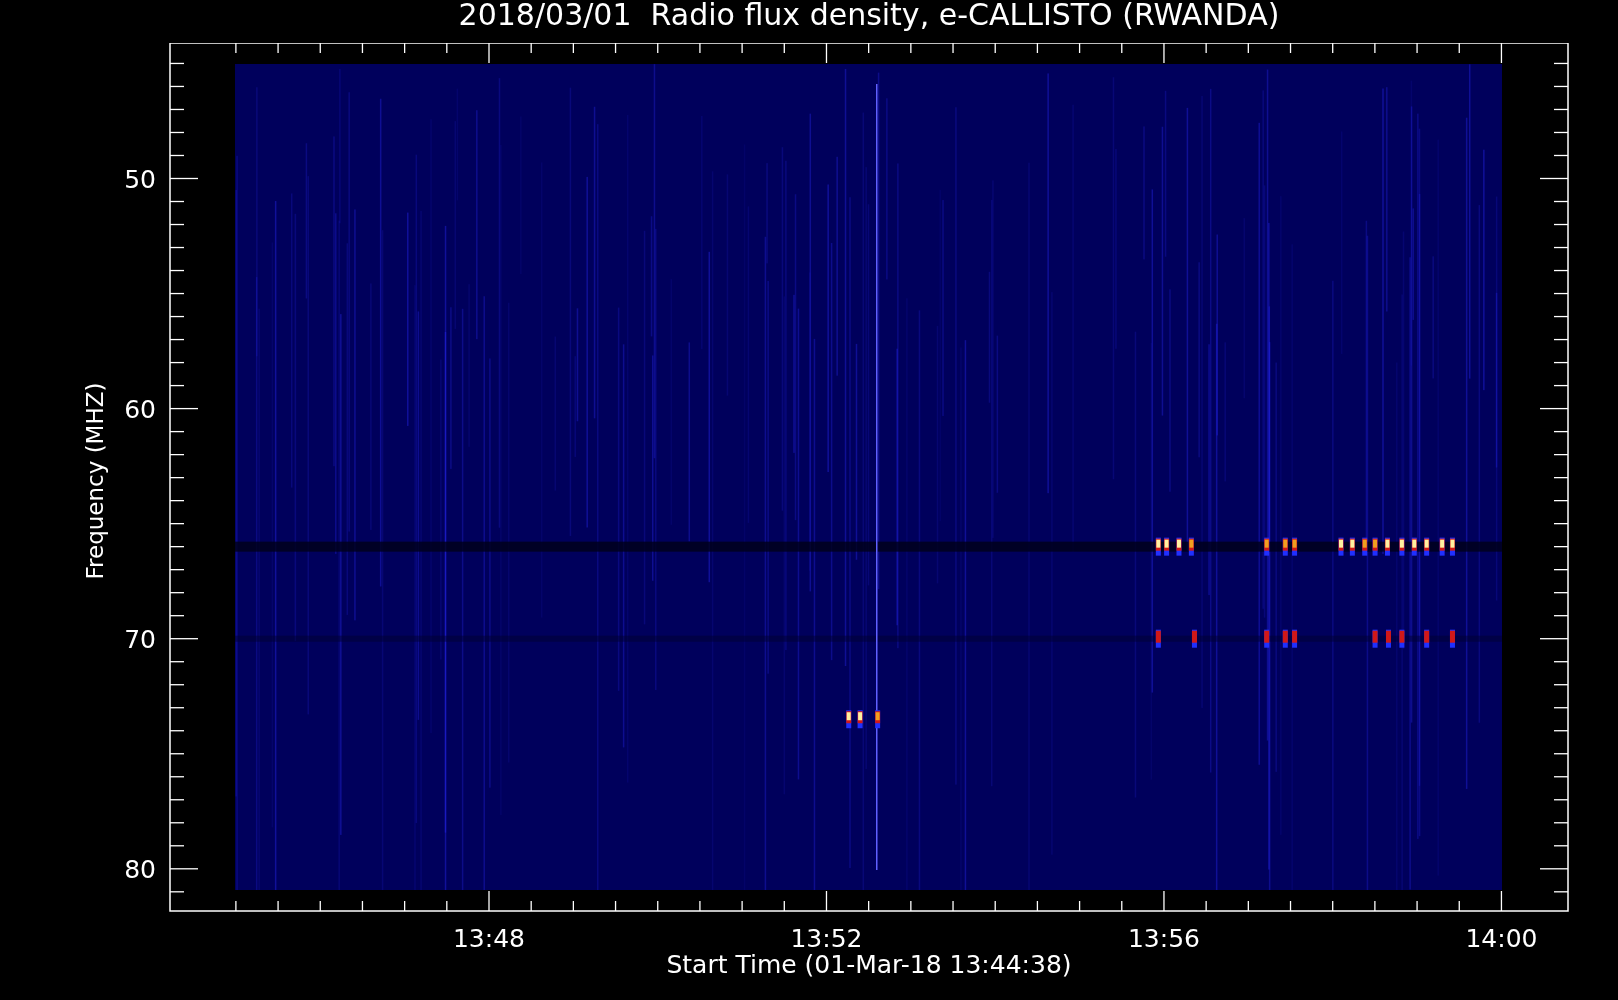 This screenshot has width=1618, height=1000. I want to click on tick-label: 60, so click(140, 409).